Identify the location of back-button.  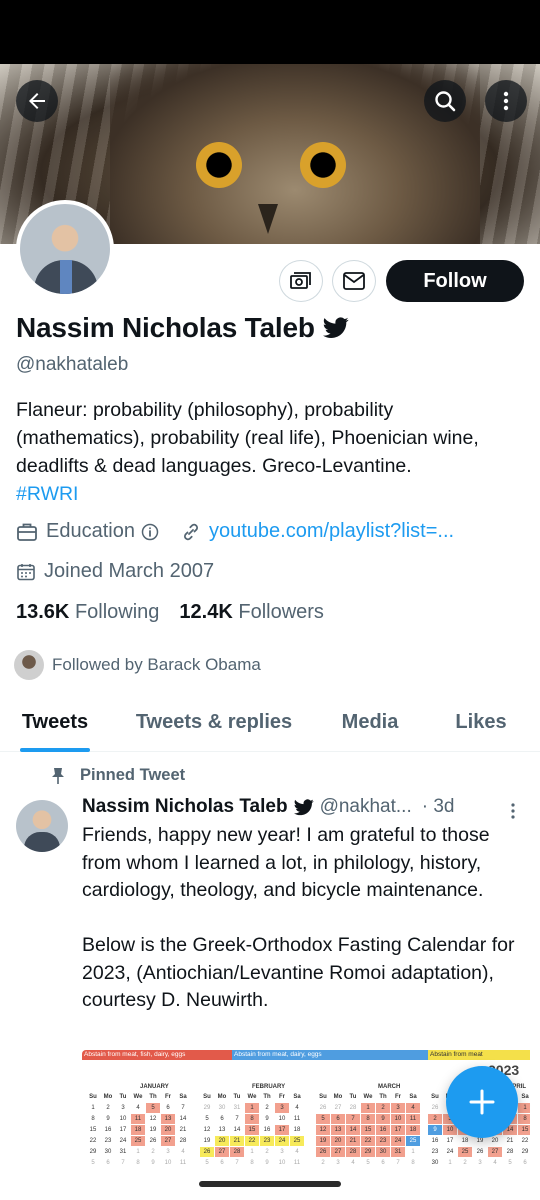
(37, 101).